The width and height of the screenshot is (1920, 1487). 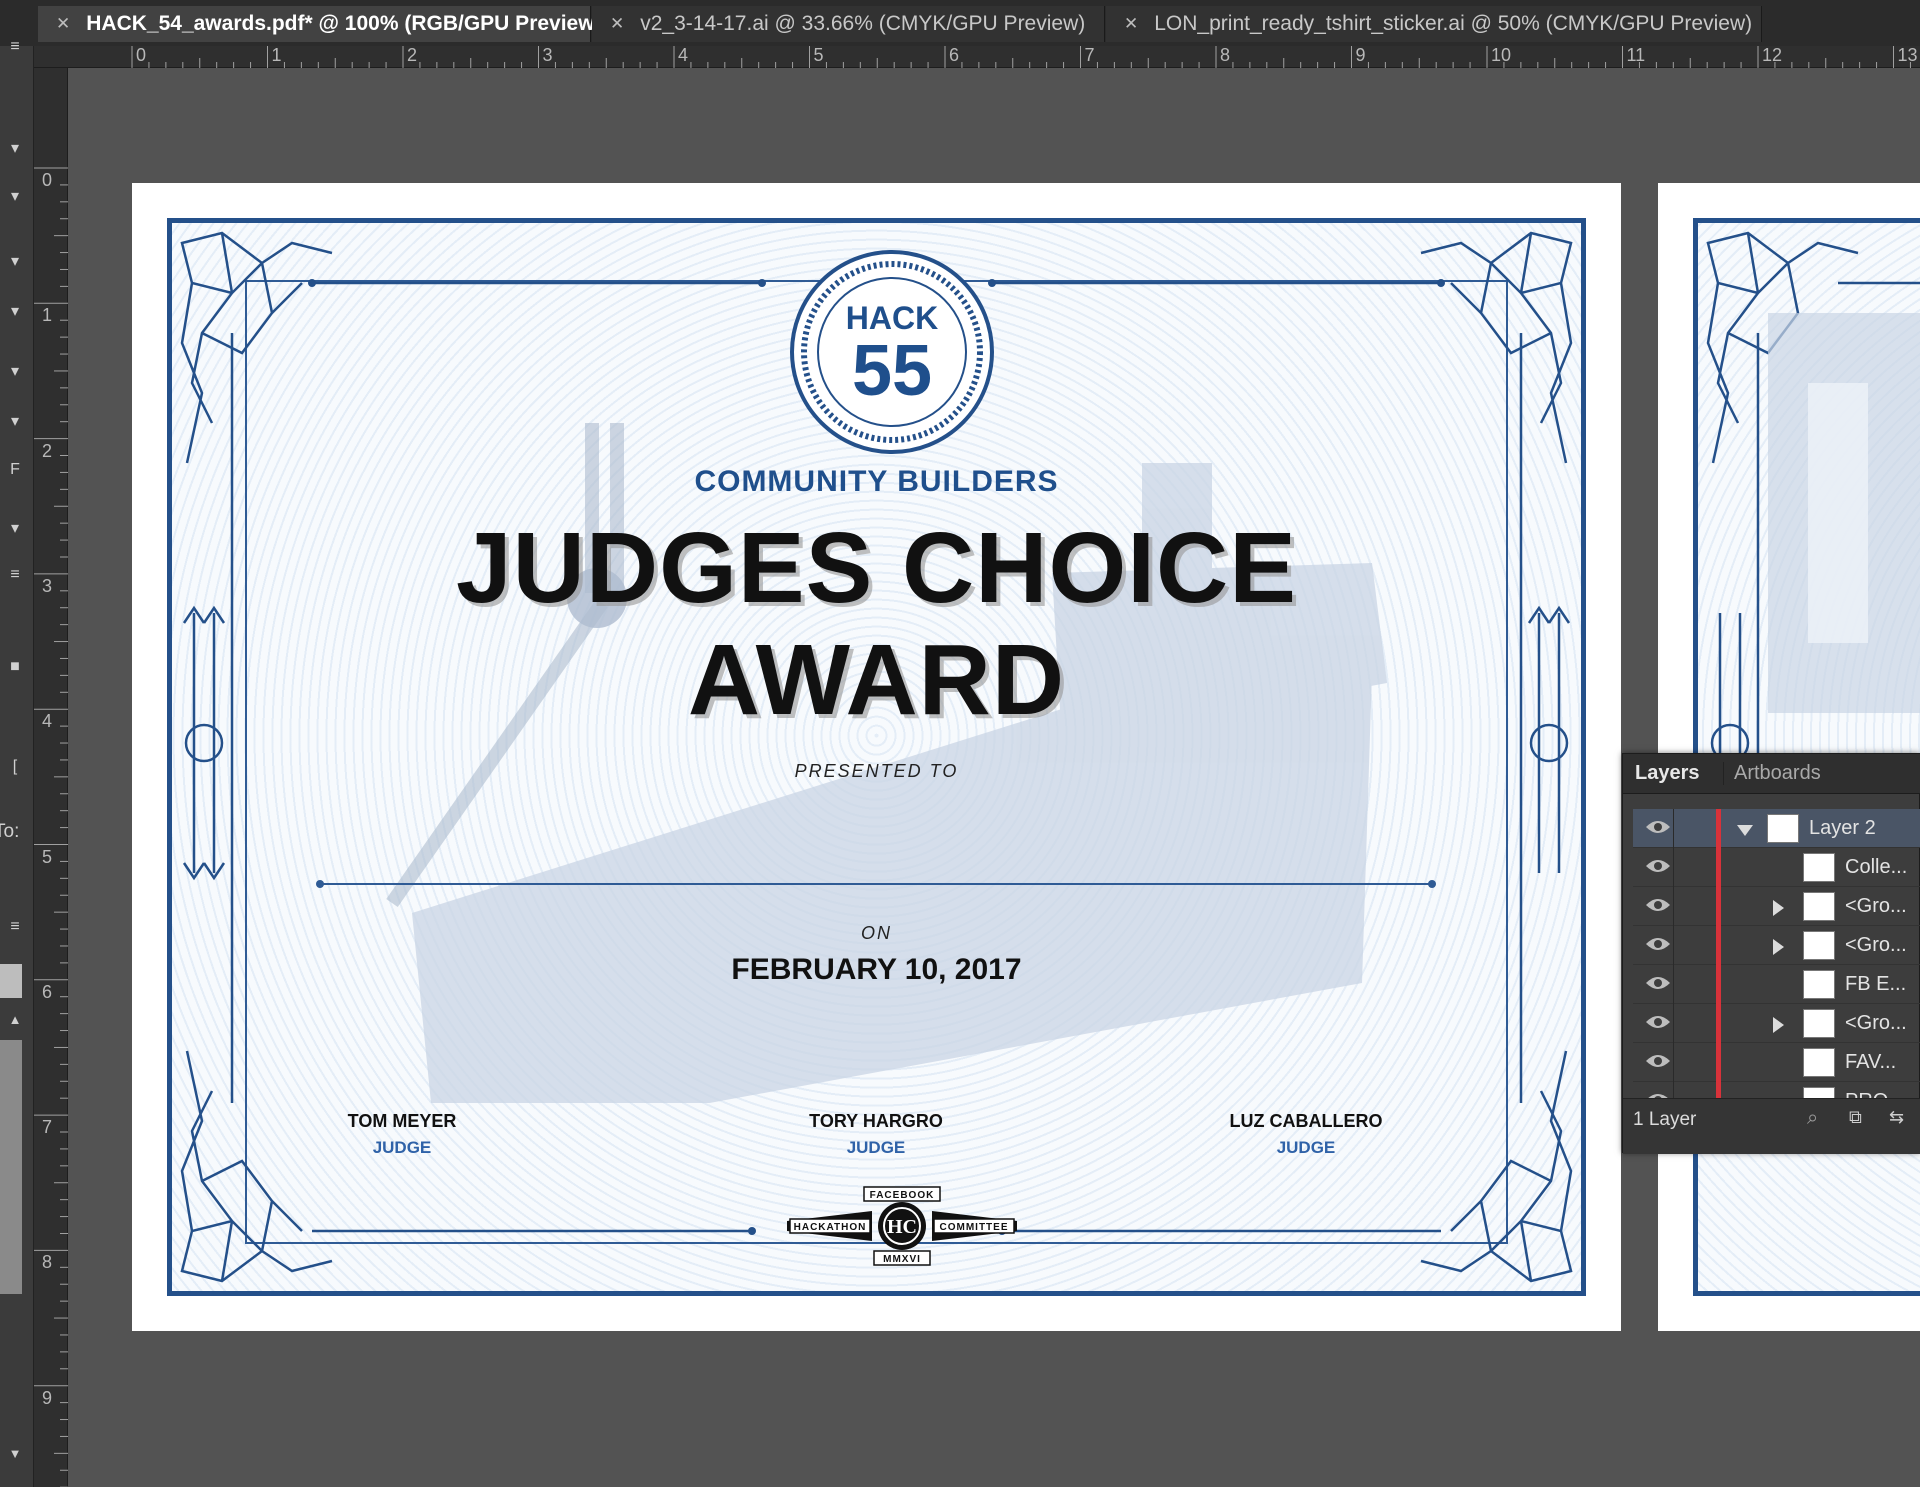 I want to click on on-label: ON, so click(x=876, y=933).